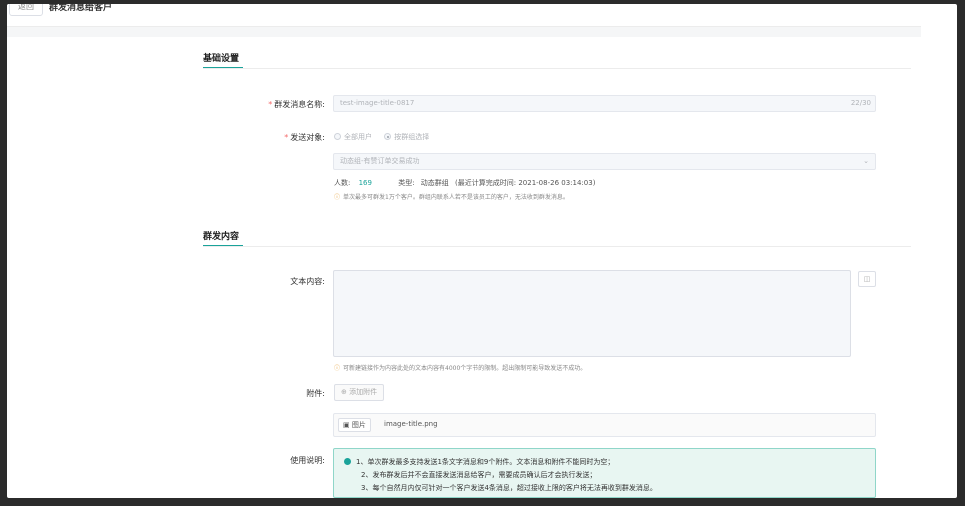 The width and height of the screenshot is (965, 506). I want to click on page-title: 群发消息给客户, so click(81, 8).